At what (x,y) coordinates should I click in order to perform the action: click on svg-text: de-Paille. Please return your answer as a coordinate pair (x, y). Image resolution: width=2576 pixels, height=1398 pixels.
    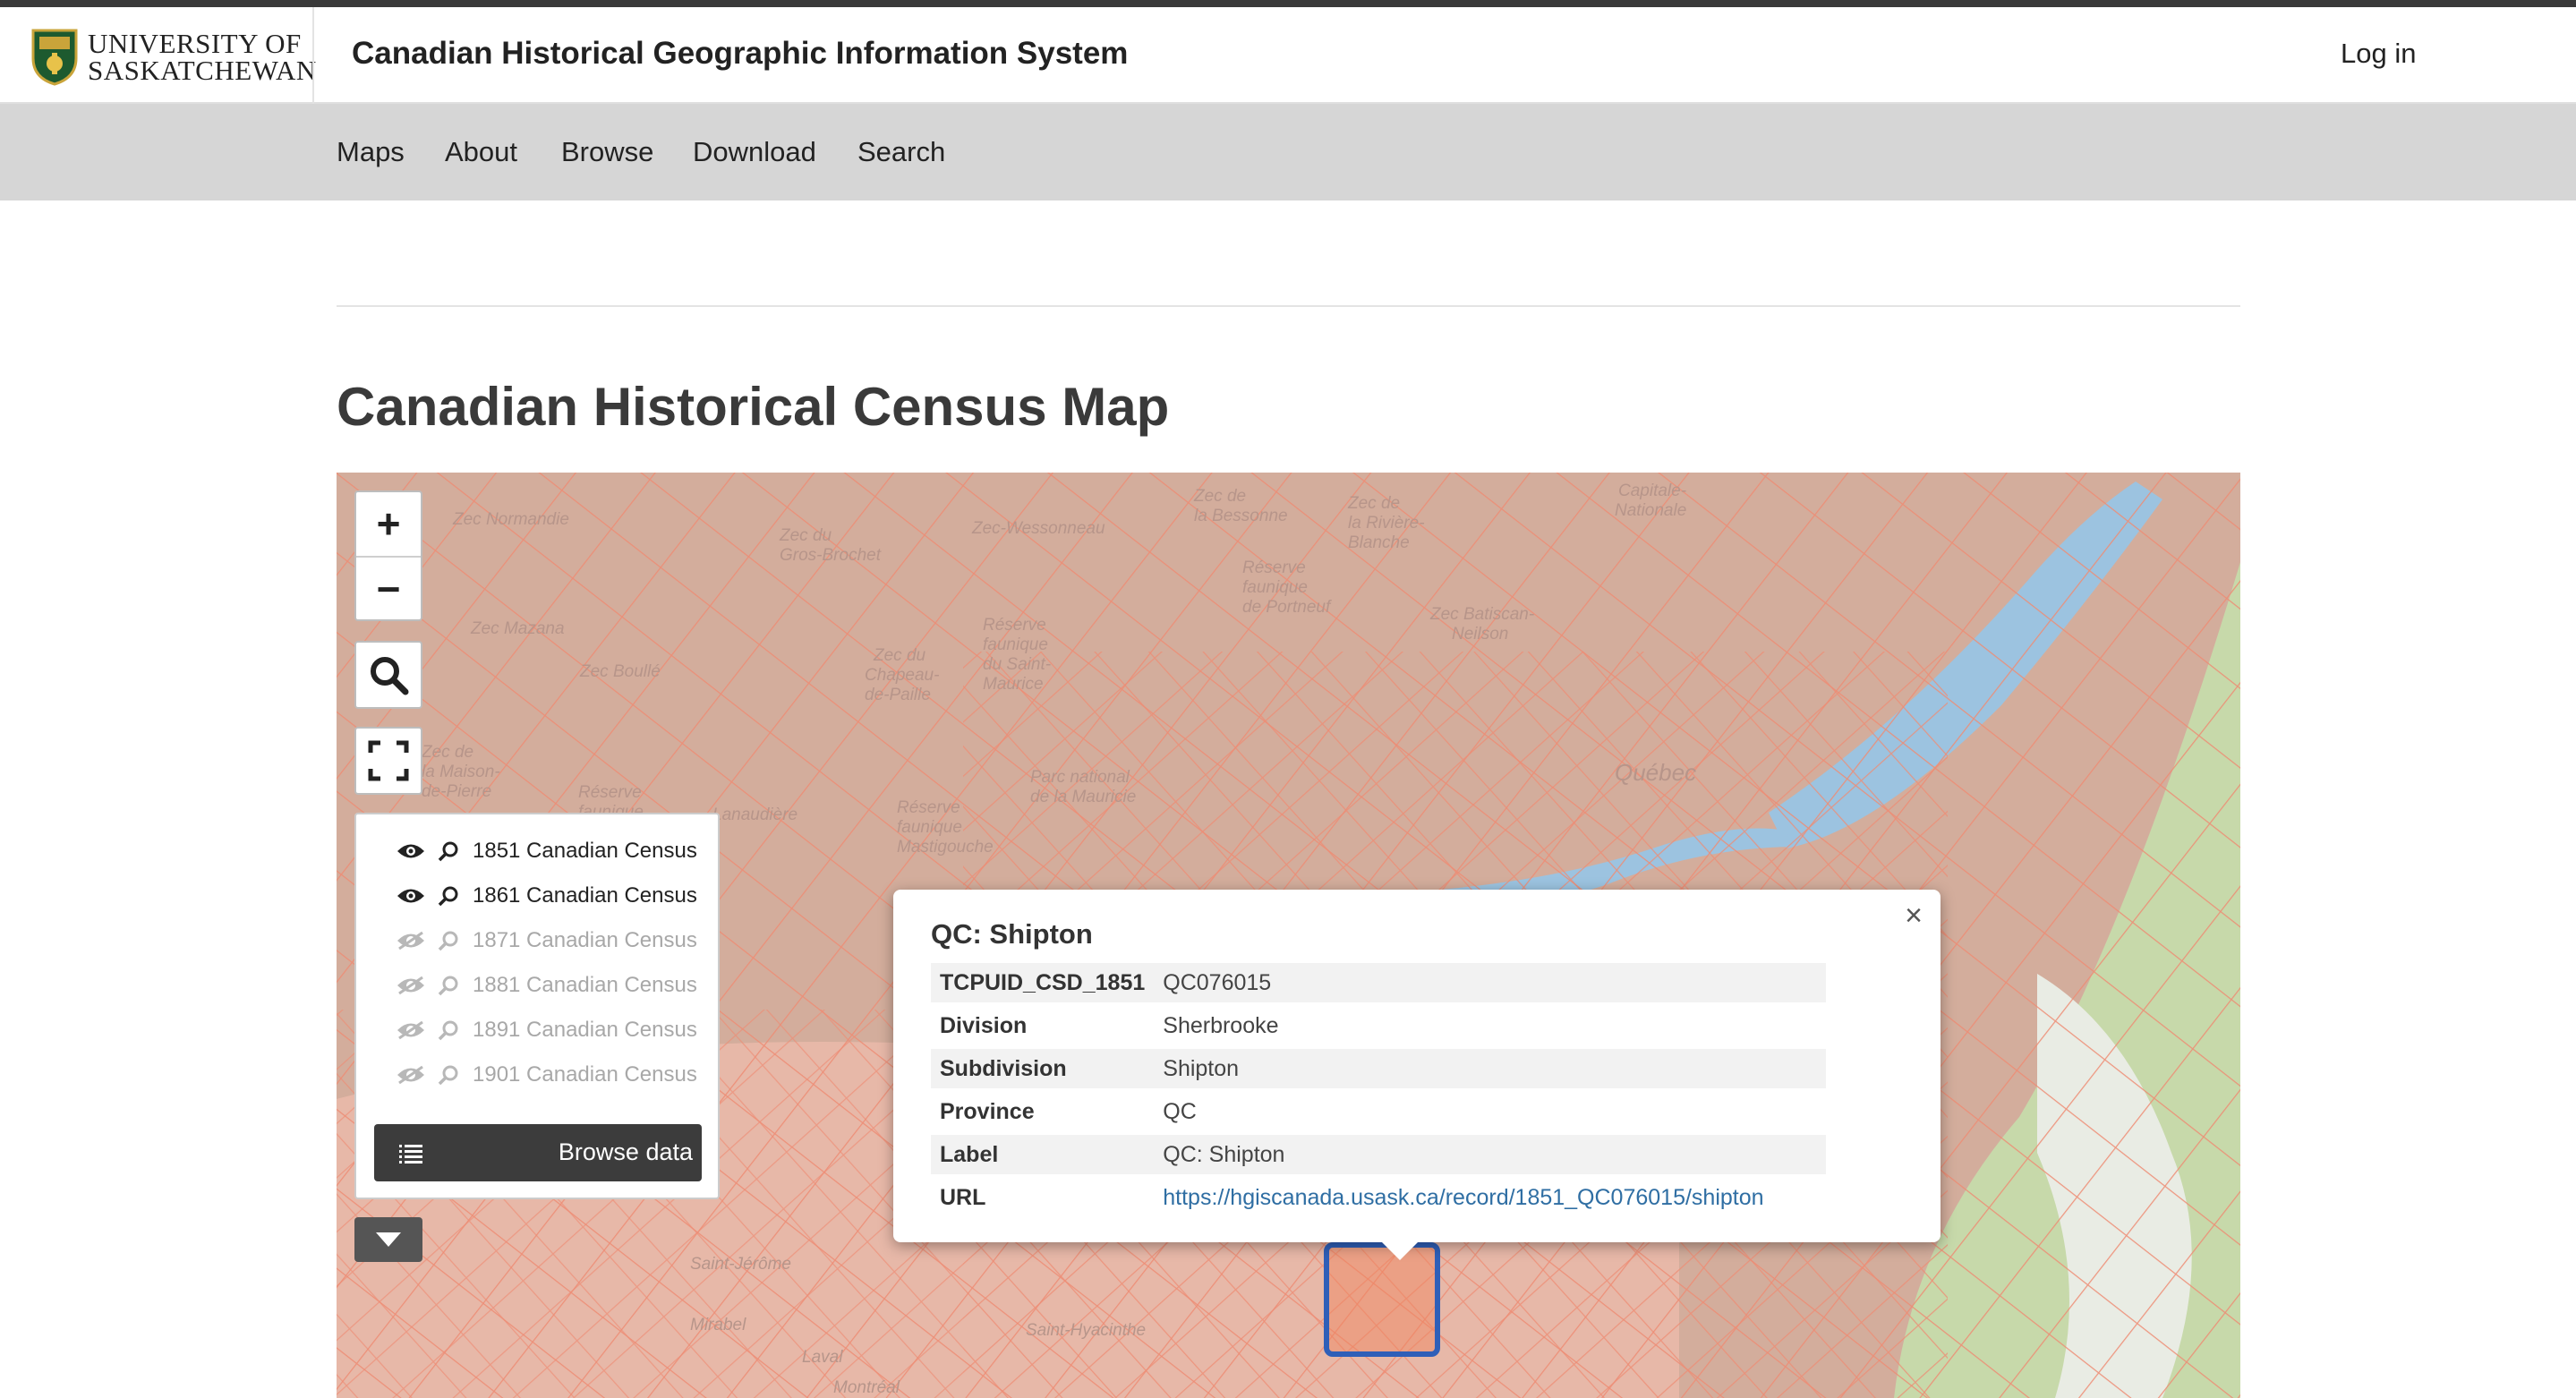
    Looking at the image, I should click on (898, 695).